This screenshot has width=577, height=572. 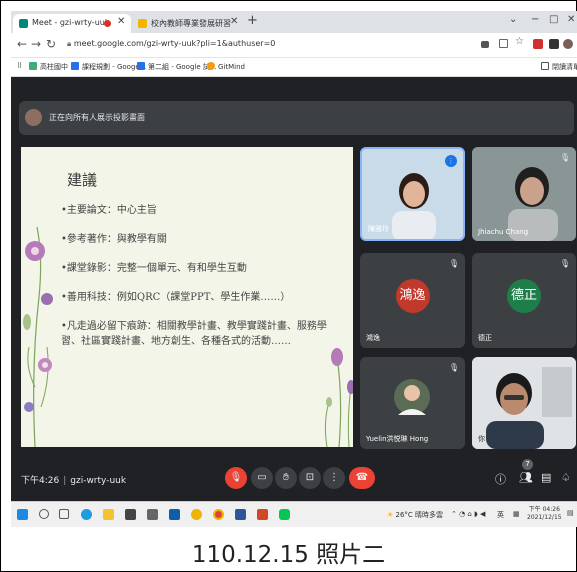 I want to click on minimize-button: −, so click(x=535, y=19).